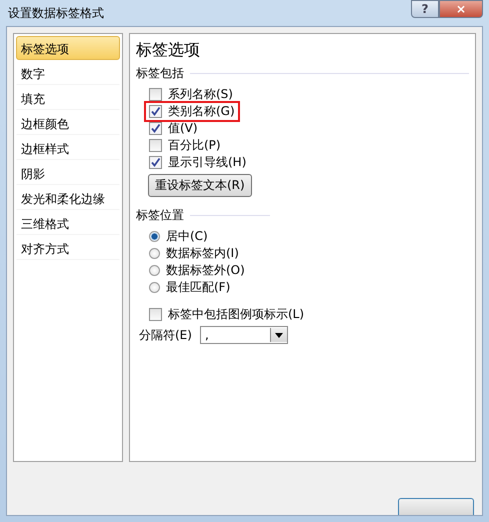 Image resolution: width=489 pixels, height=522 pixels. Describe the element at coordinates (160, 215) in the screenshot. I see `section-heading: 标签位置` at that location.